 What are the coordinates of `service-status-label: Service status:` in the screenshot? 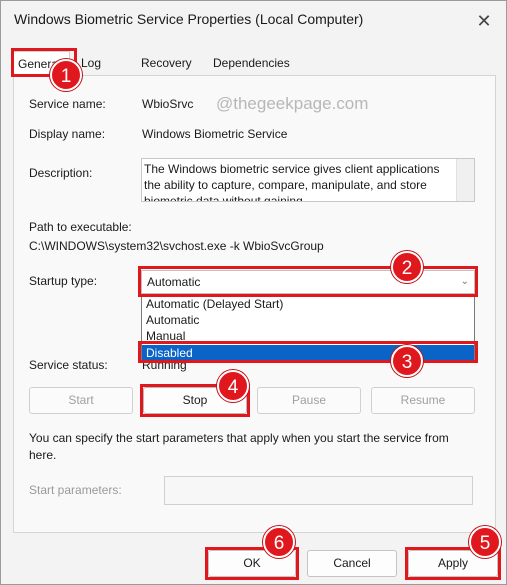 It's located at (68, 365).